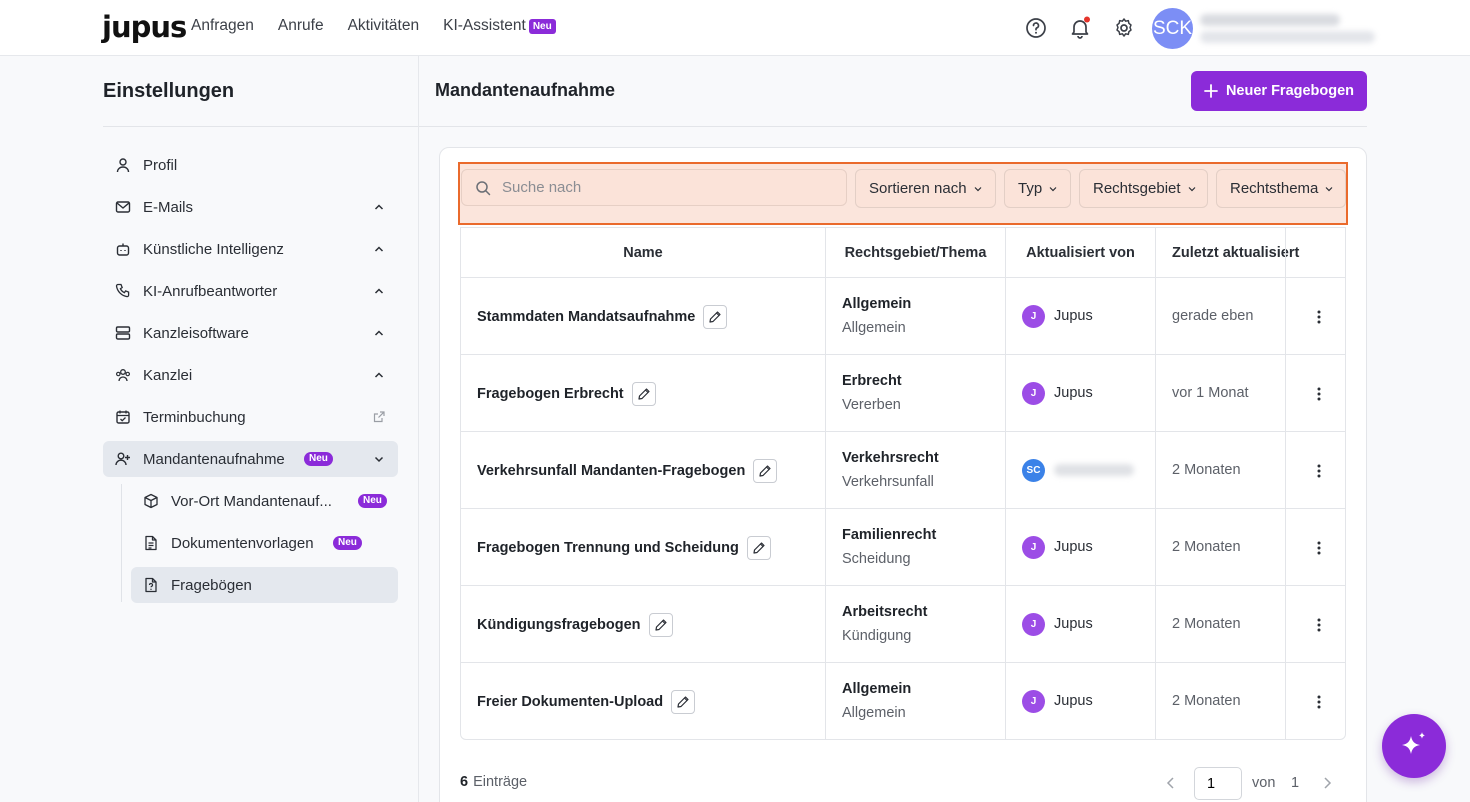 The height and width of the screenshot is (802, 1470). I want to click on row-name: Verkehrsunfall Mandanten-Fragebogen, so click(627, 470).